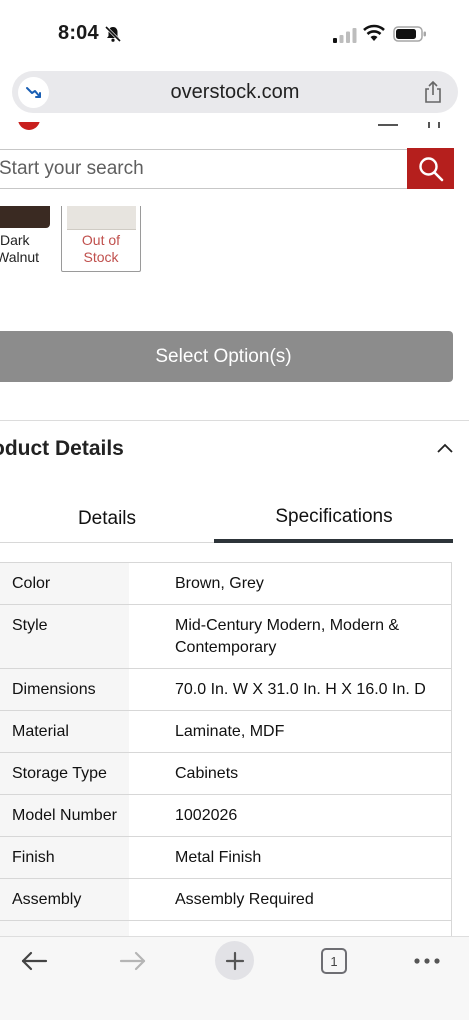  Describe the element at coordinates (206, 815) in the screenshot. I see `spec-value: 1002026` at that location.